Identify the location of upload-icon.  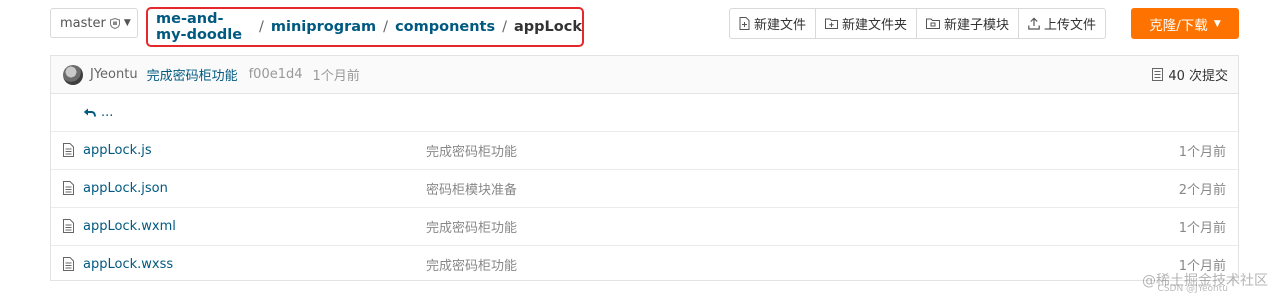
(1034, 23).